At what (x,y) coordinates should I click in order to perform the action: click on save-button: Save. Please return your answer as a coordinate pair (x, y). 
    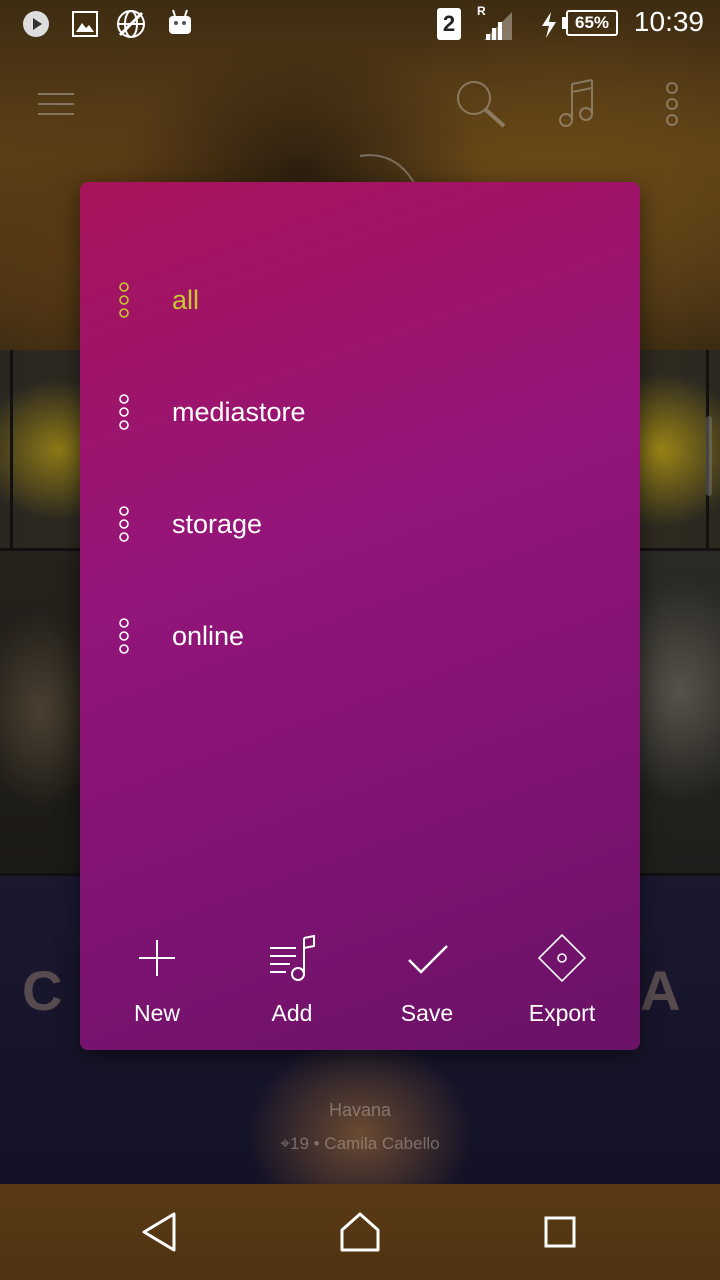
    Looking at the image, I should click on (427, 984).